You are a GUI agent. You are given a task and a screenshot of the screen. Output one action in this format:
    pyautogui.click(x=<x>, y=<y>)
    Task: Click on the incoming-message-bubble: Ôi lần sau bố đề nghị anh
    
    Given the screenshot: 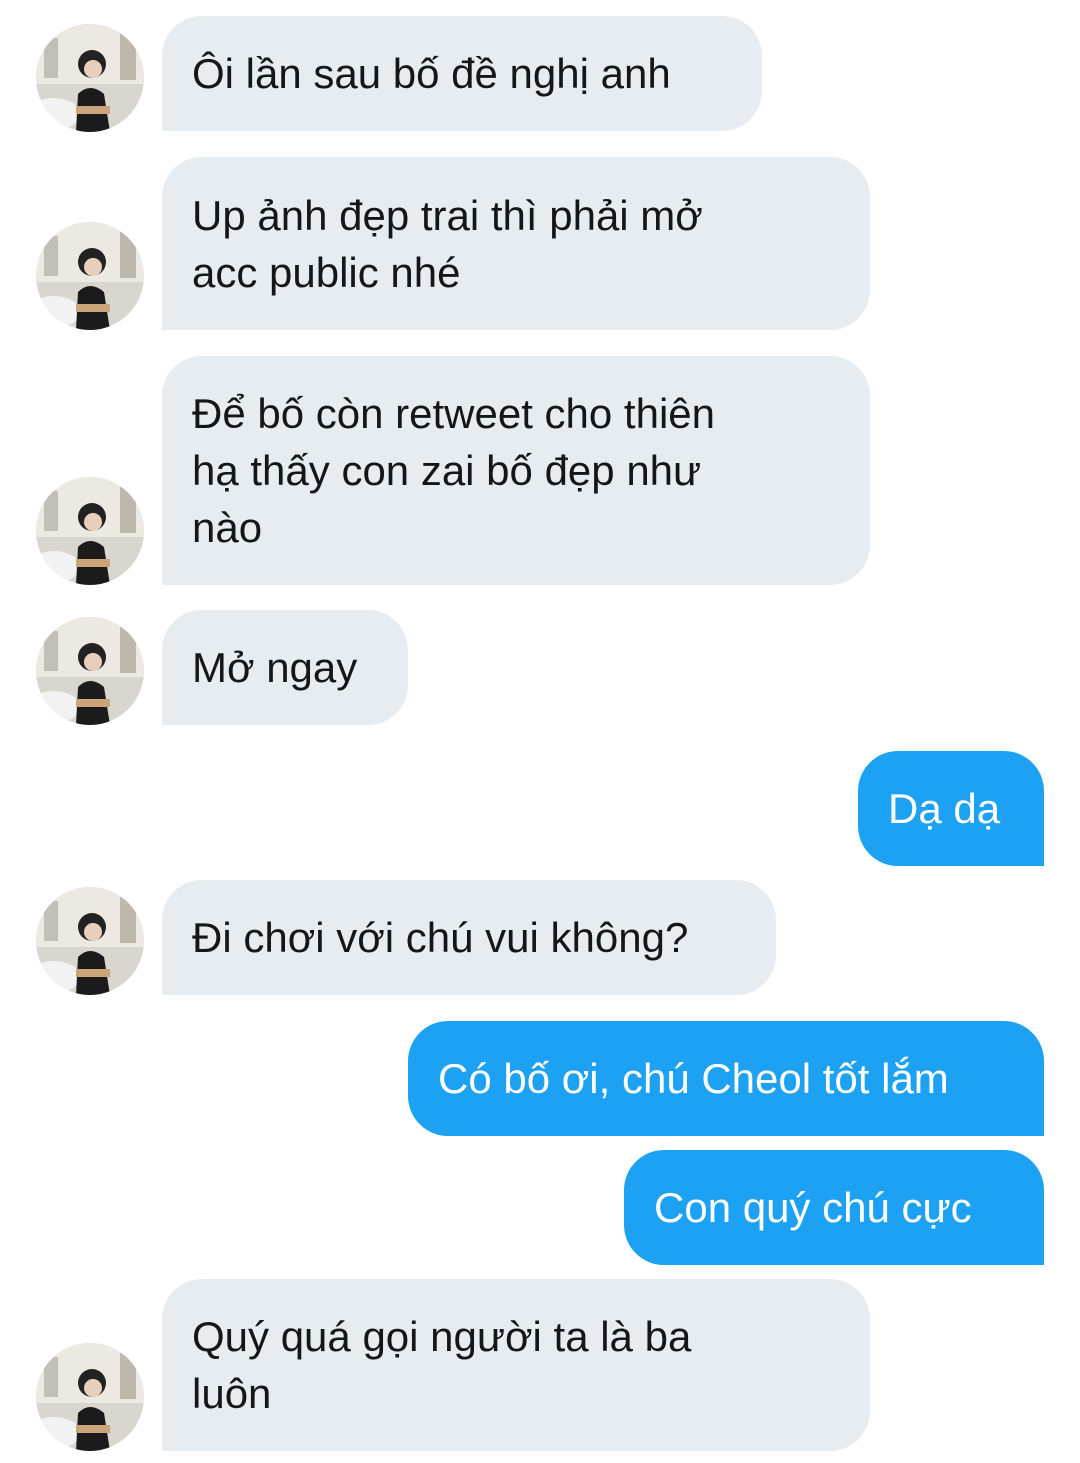 What is the action you would take?
    pyautogui.click(x=462, y=73)
    